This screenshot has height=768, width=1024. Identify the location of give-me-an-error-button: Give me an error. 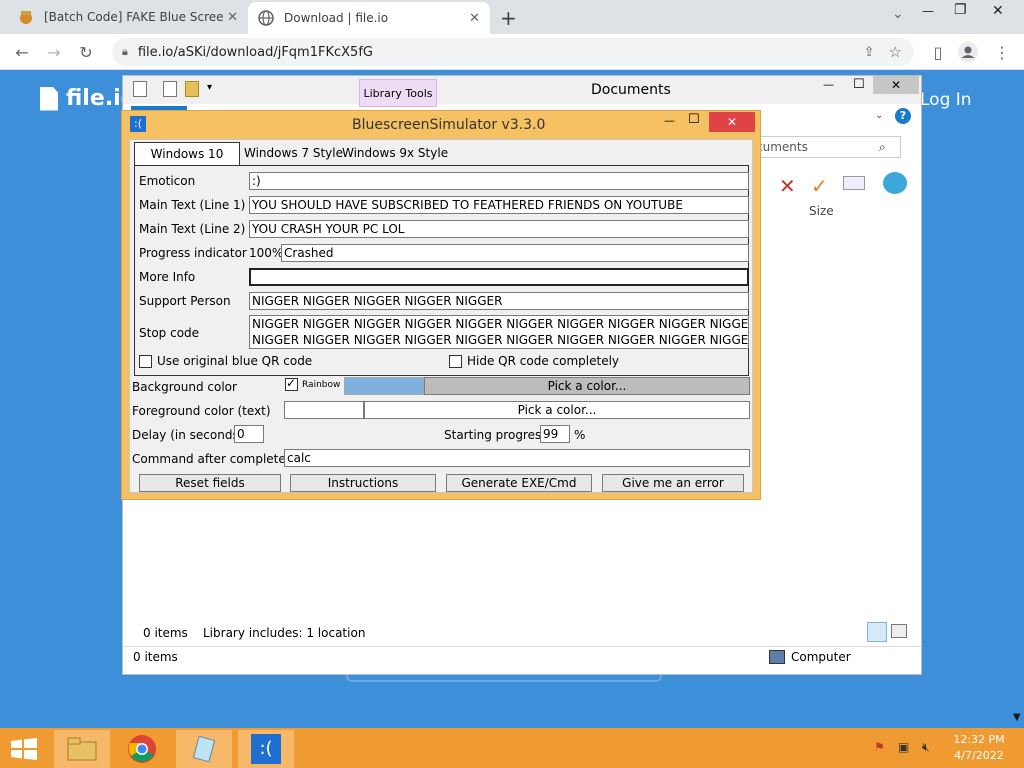
(673, 483).